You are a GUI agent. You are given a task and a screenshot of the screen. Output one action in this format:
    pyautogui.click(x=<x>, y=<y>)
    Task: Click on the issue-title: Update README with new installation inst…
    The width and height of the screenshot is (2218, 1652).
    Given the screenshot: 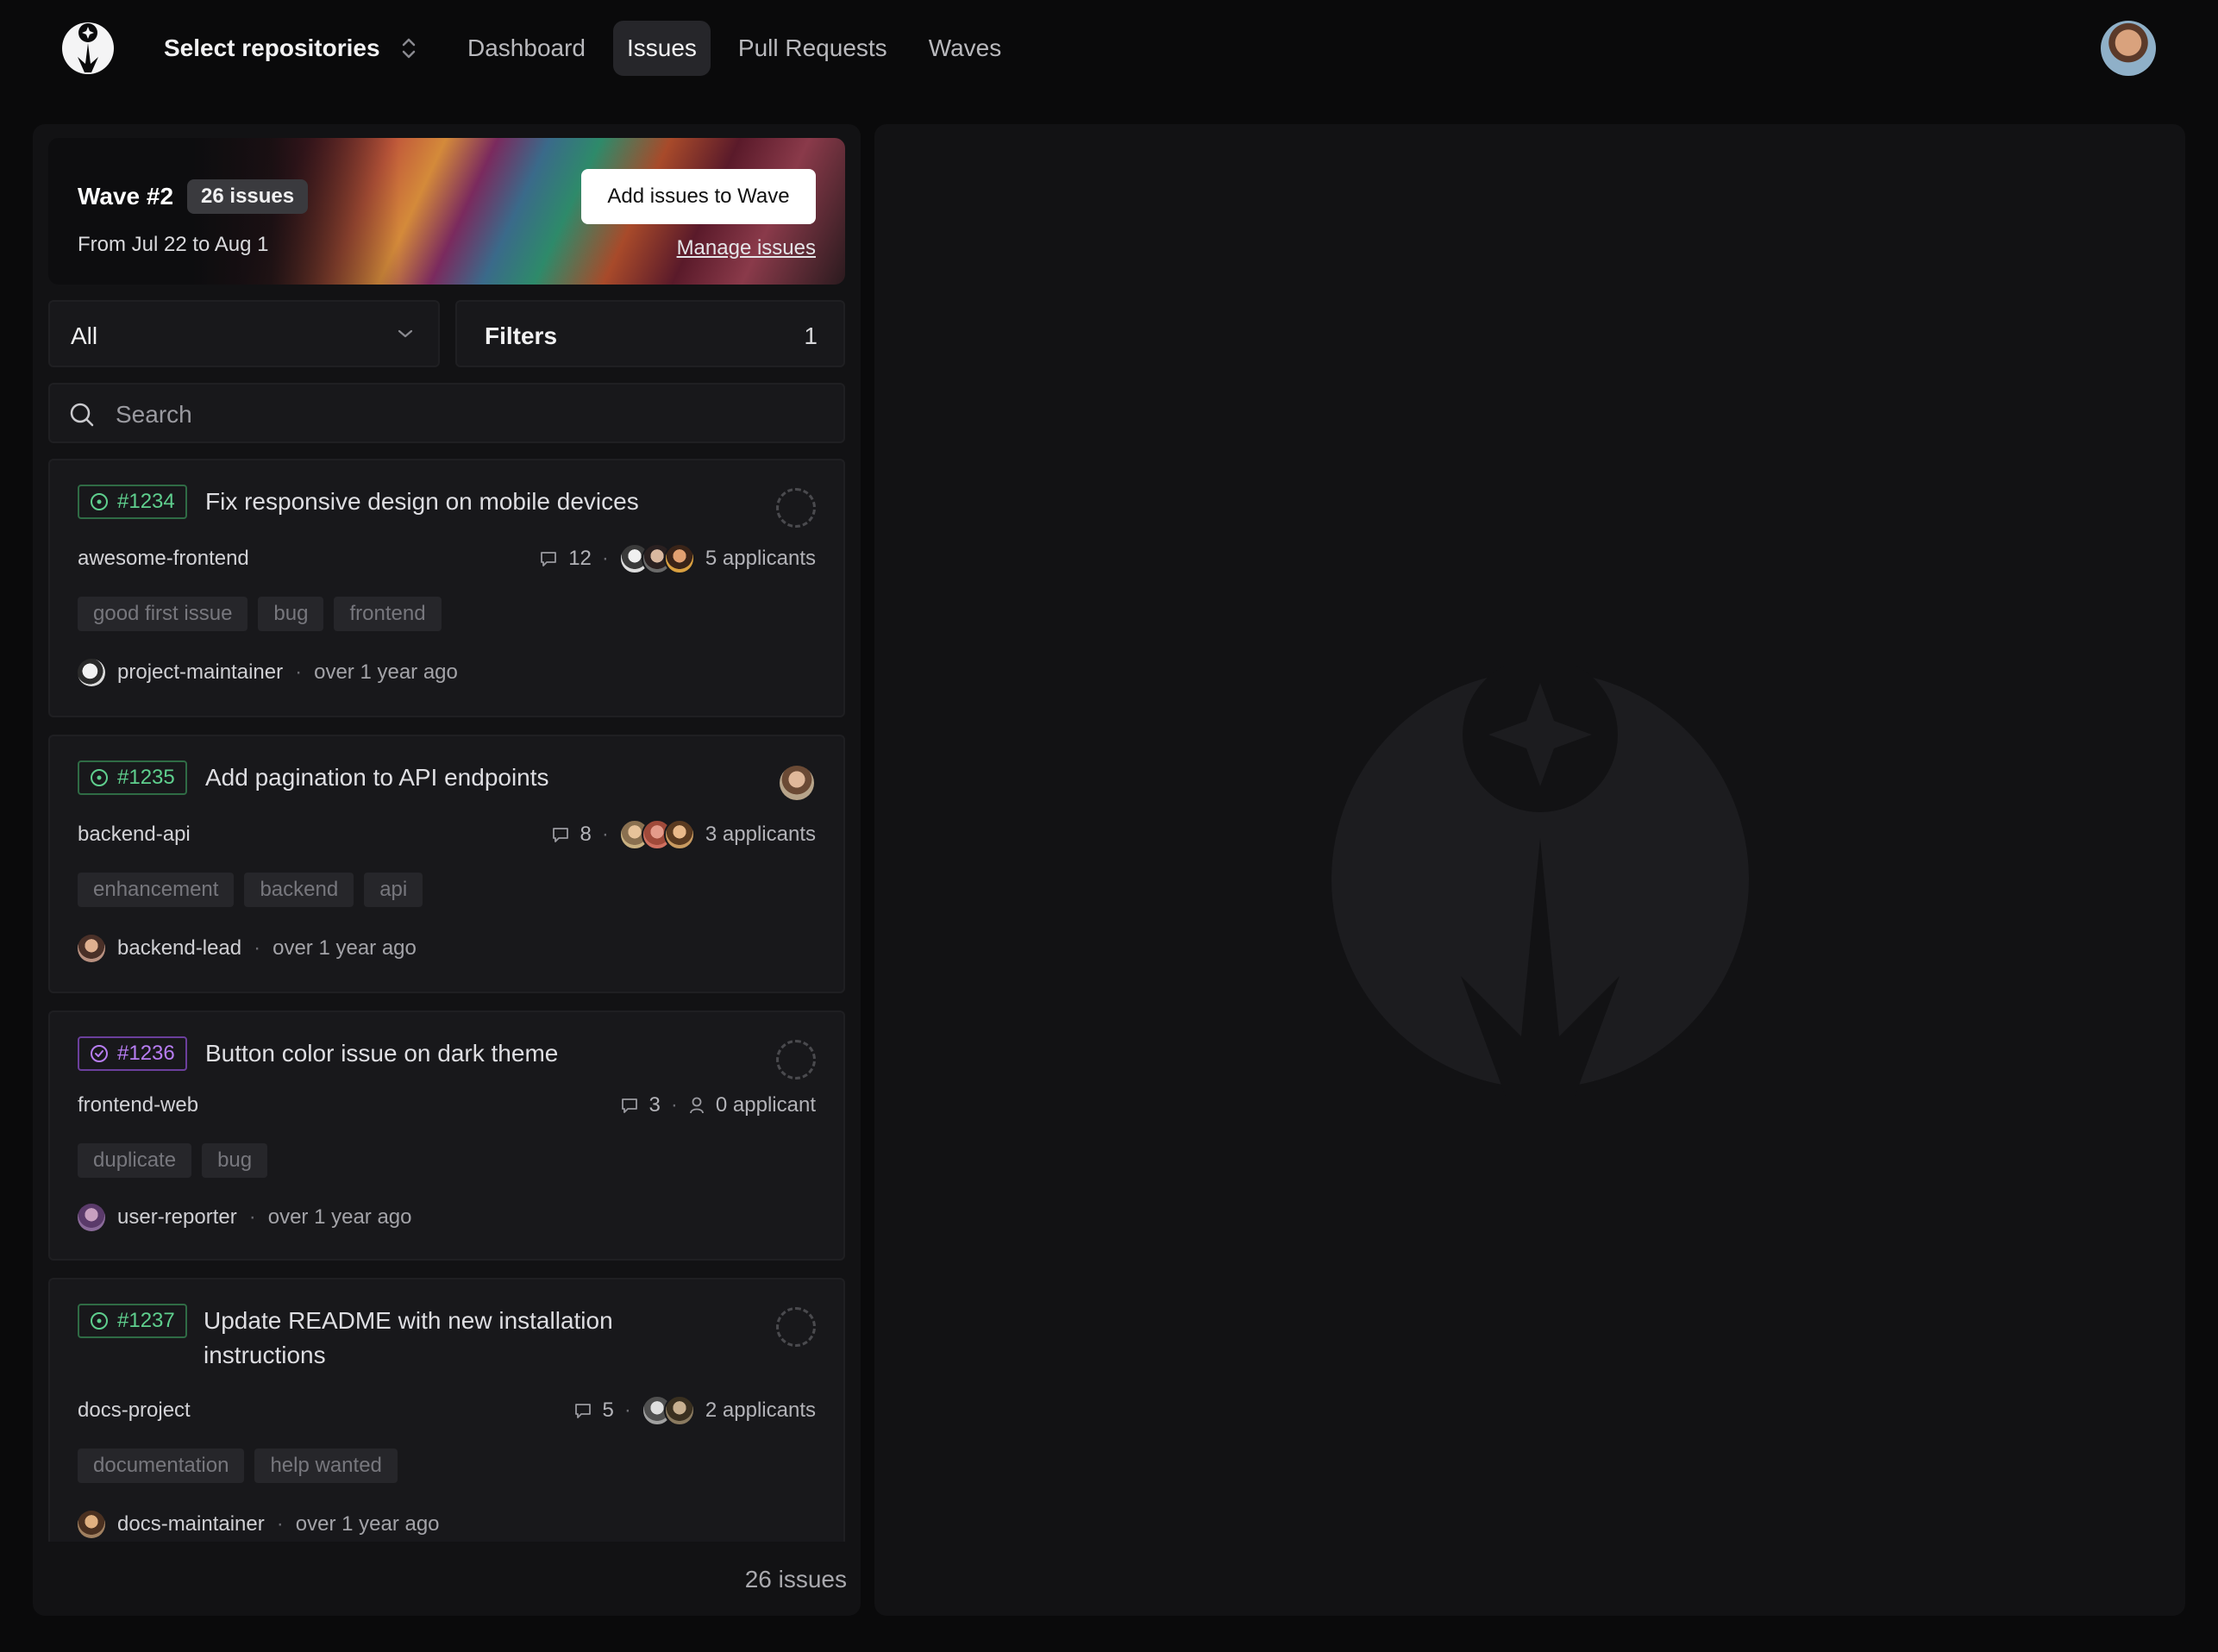 What is the action you would take?
    pyautogui.click(x=408, y=1338)
    